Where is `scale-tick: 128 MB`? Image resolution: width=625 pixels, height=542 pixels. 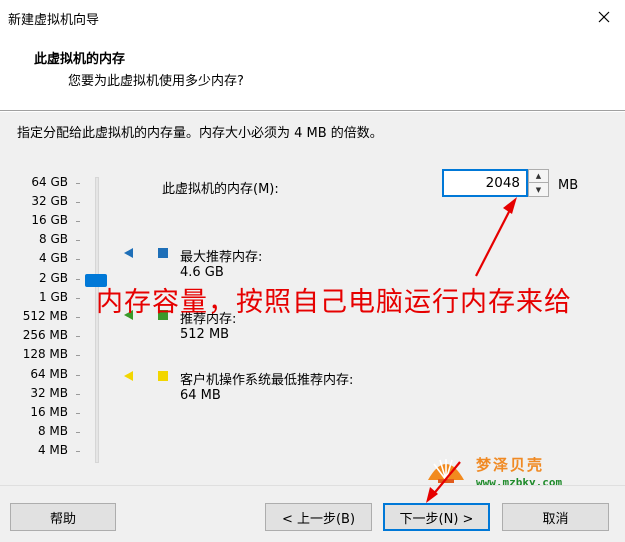
scale-tick: 128 MB is located at coordinates (40, 354).